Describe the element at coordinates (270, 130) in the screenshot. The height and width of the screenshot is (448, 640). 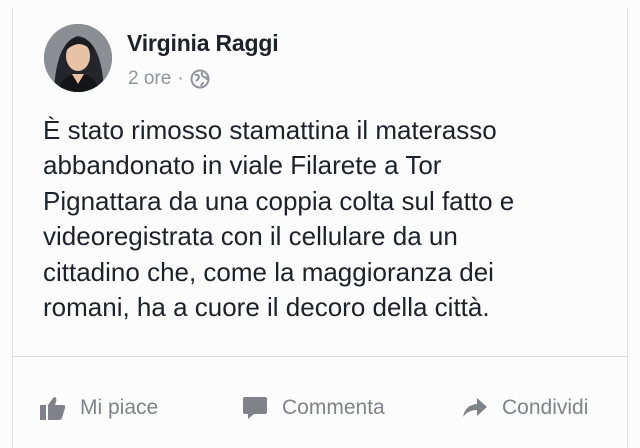
I see `post-line: È stato rimosso stamattina il materasso` at that location.